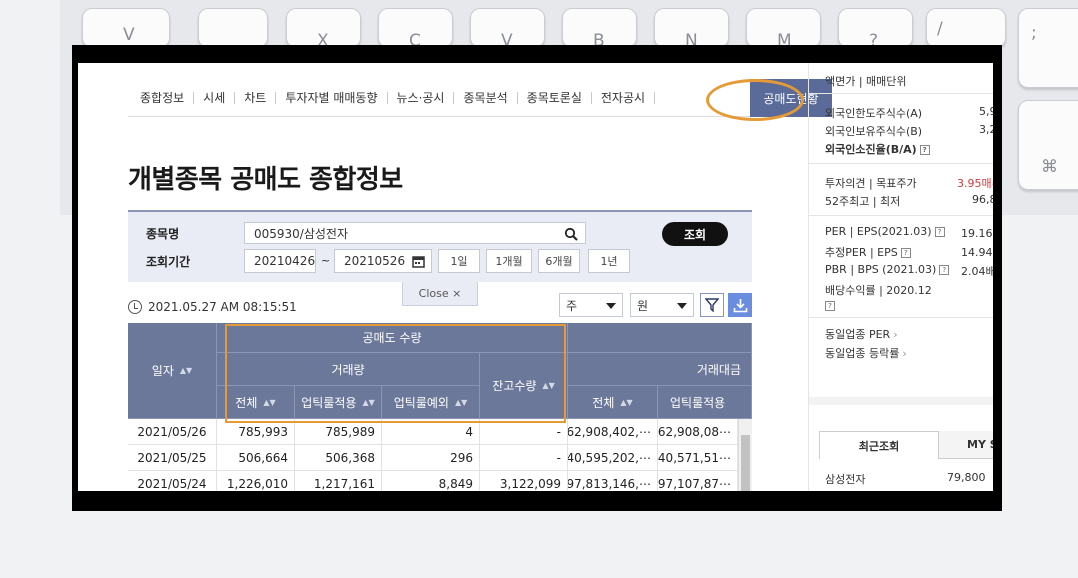 This screenshot has width=1078, height=578. Describe the element at coordinates (514, 386) in the screenshot. I see `col-header-balance-label: 잔고수량` at that location.